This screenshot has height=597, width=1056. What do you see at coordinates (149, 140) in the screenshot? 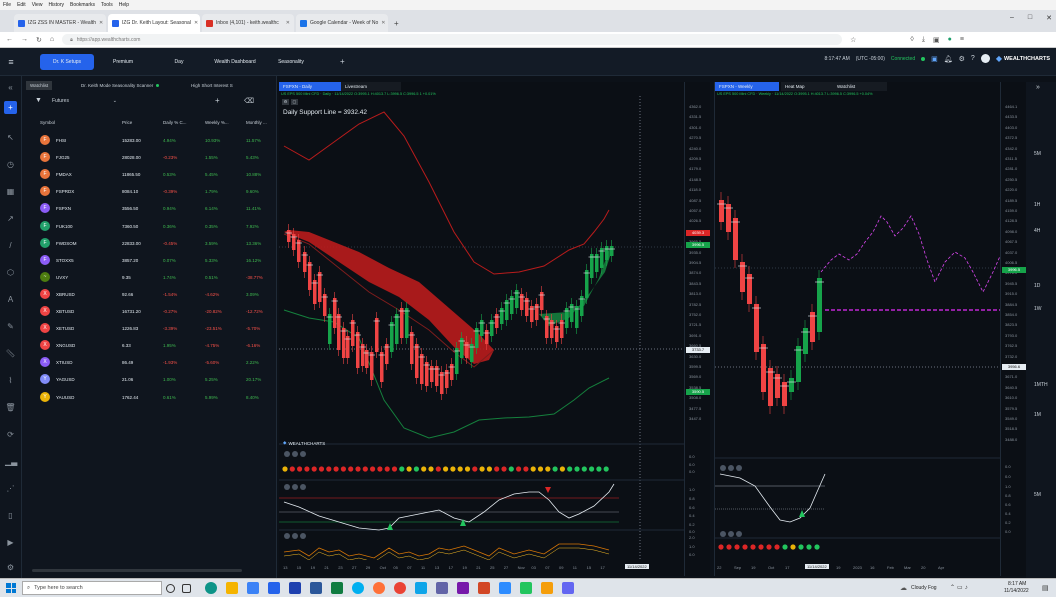
I see `watchlist-row: F FHSI 15283.00 4.94% 10.93% 11.57%` at bounding box center [149, 140].